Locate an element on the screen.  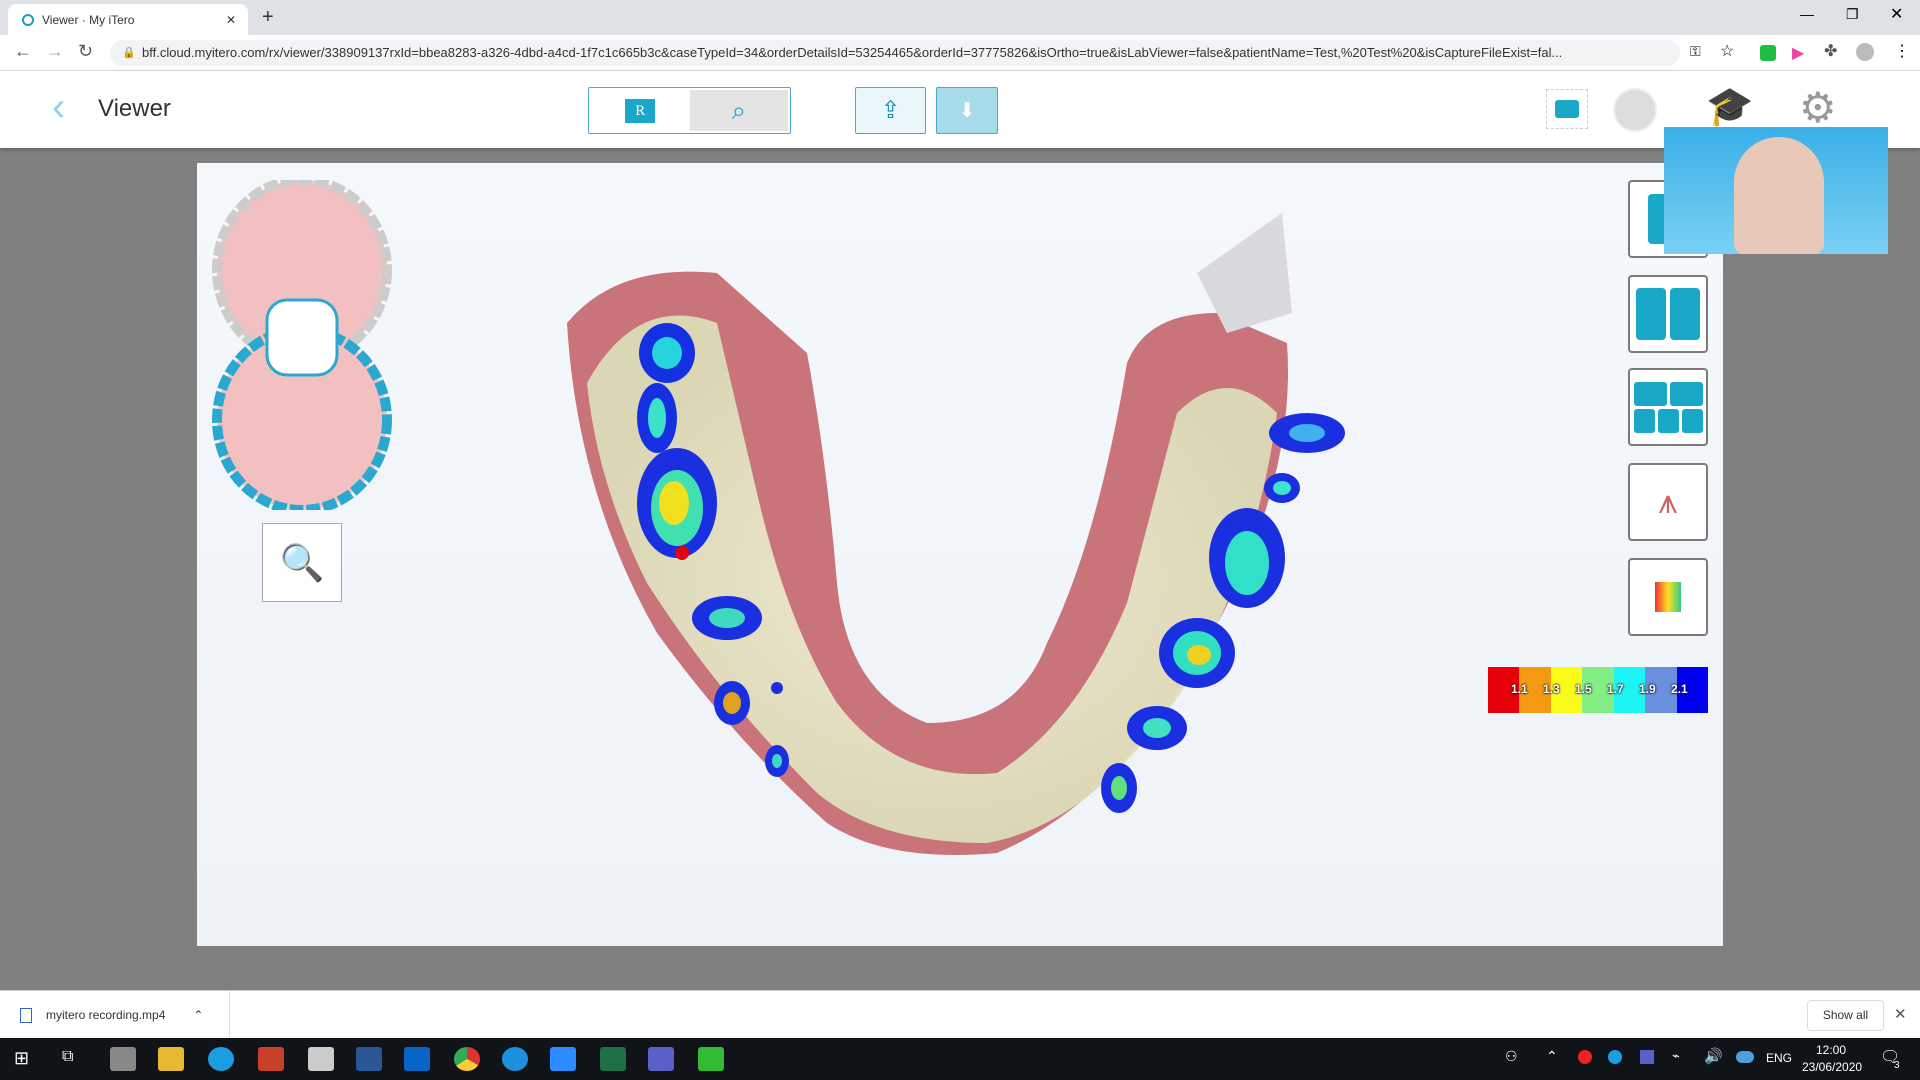
page-title: Viewer is located at coordinates (134, 108).